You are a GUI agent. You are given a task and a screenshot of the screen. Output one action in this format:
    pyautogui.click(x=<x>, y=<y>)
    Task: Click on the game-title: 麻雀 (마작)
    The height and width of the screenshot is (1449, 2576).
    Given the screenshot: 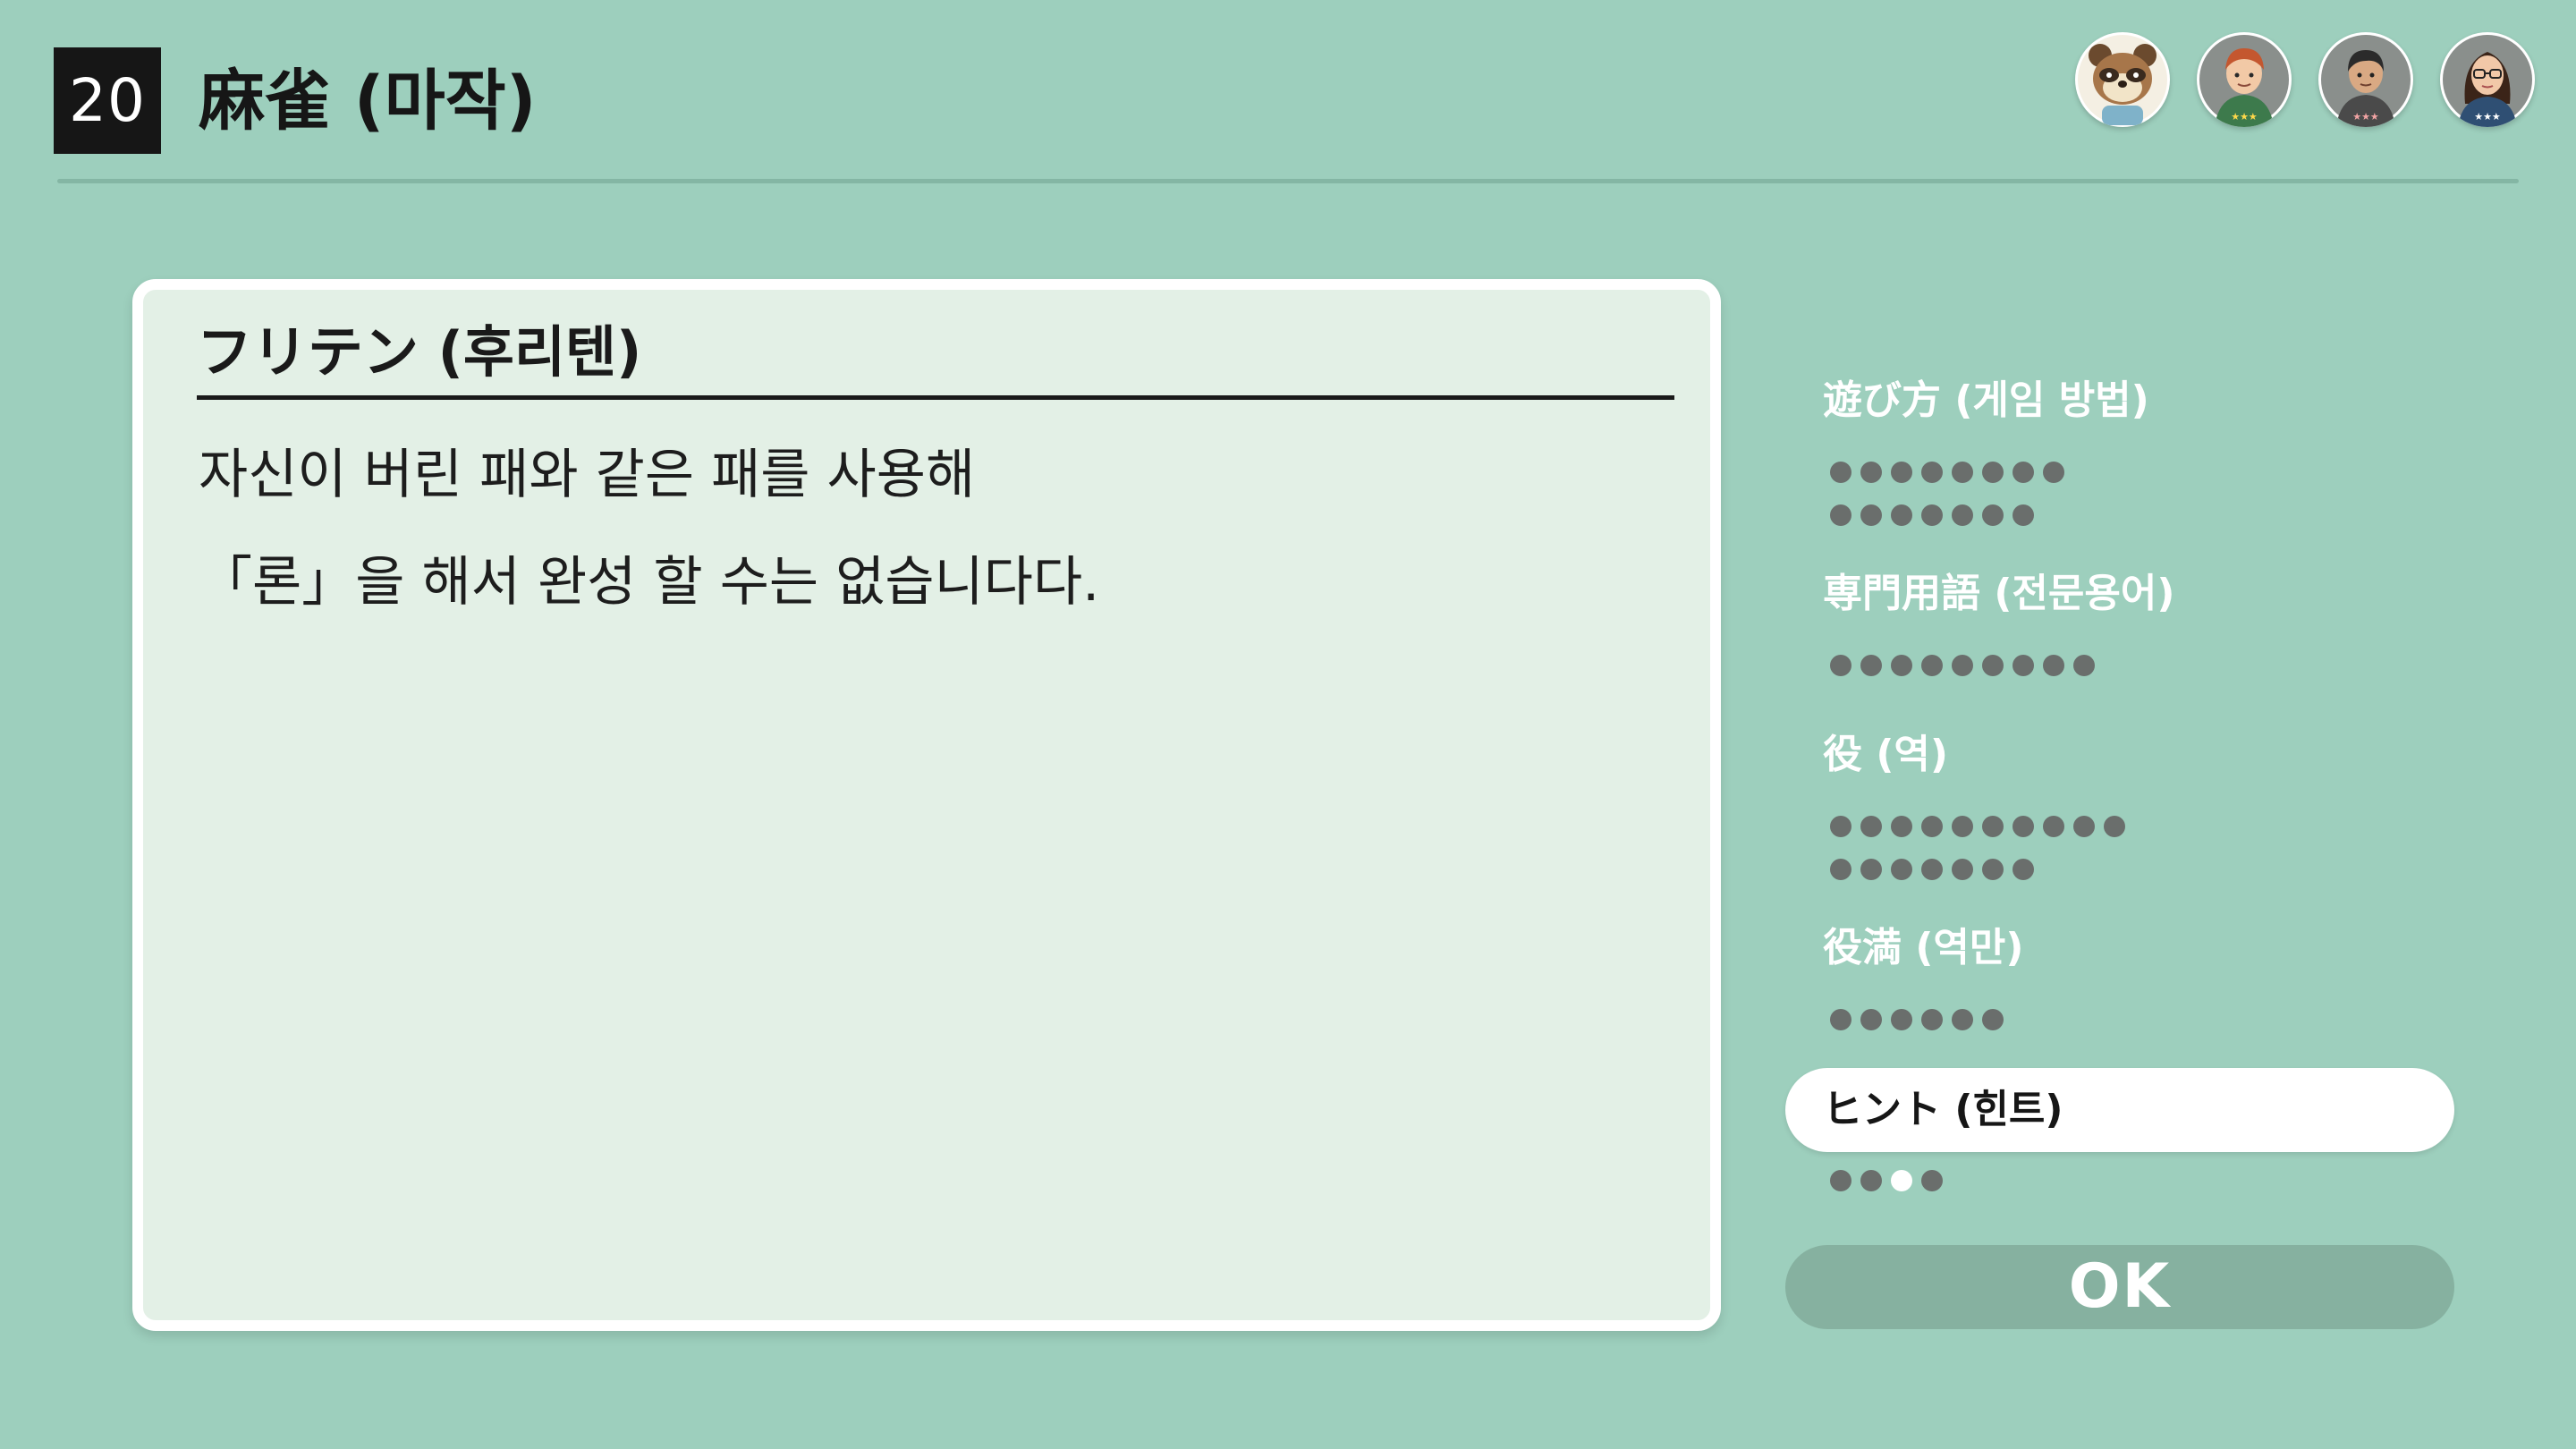 What is the action you would take?
    pyautogui.click(x=368, y=101)
    